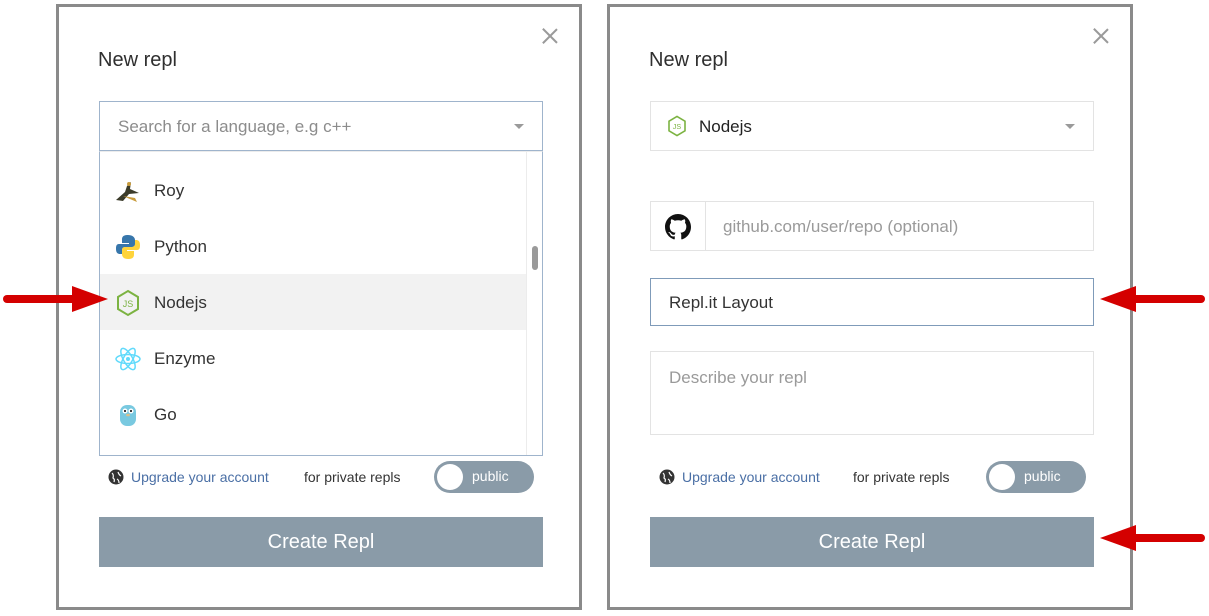  Describe the element at coordinates (840, 227) in the screenshot. I see `github-url-input: github.com/user/repo (optional)` at that location.